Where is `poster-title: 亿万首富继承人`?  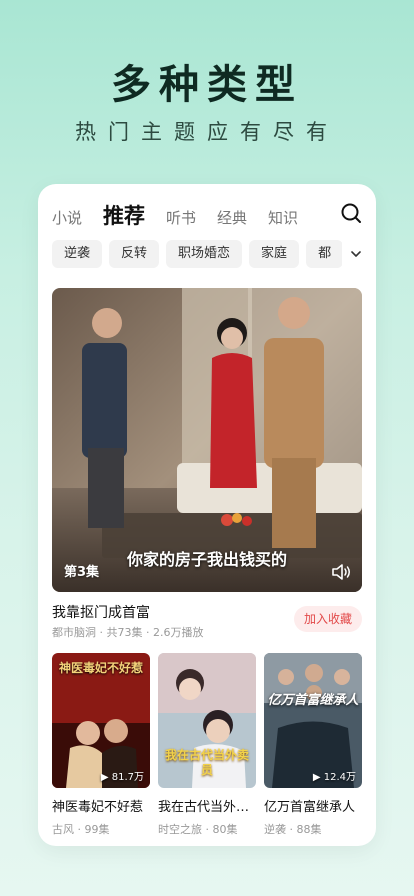
poster-title: 亿万首富继承人 is located at coordinates (313, 700).